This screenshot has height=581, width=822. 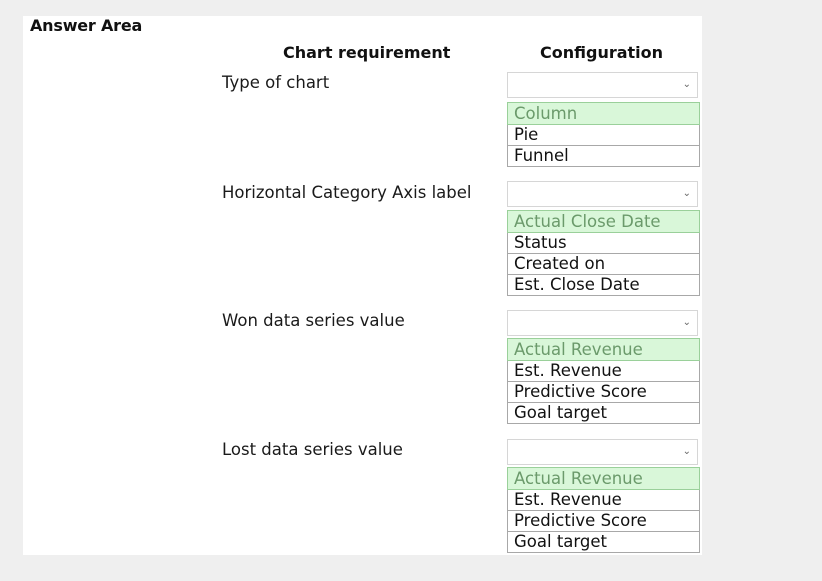 What do you see at coordinates (86, 25) in the screenshot?
I see `answer-area-title: Answer Area` at bounding box center [86, 25].